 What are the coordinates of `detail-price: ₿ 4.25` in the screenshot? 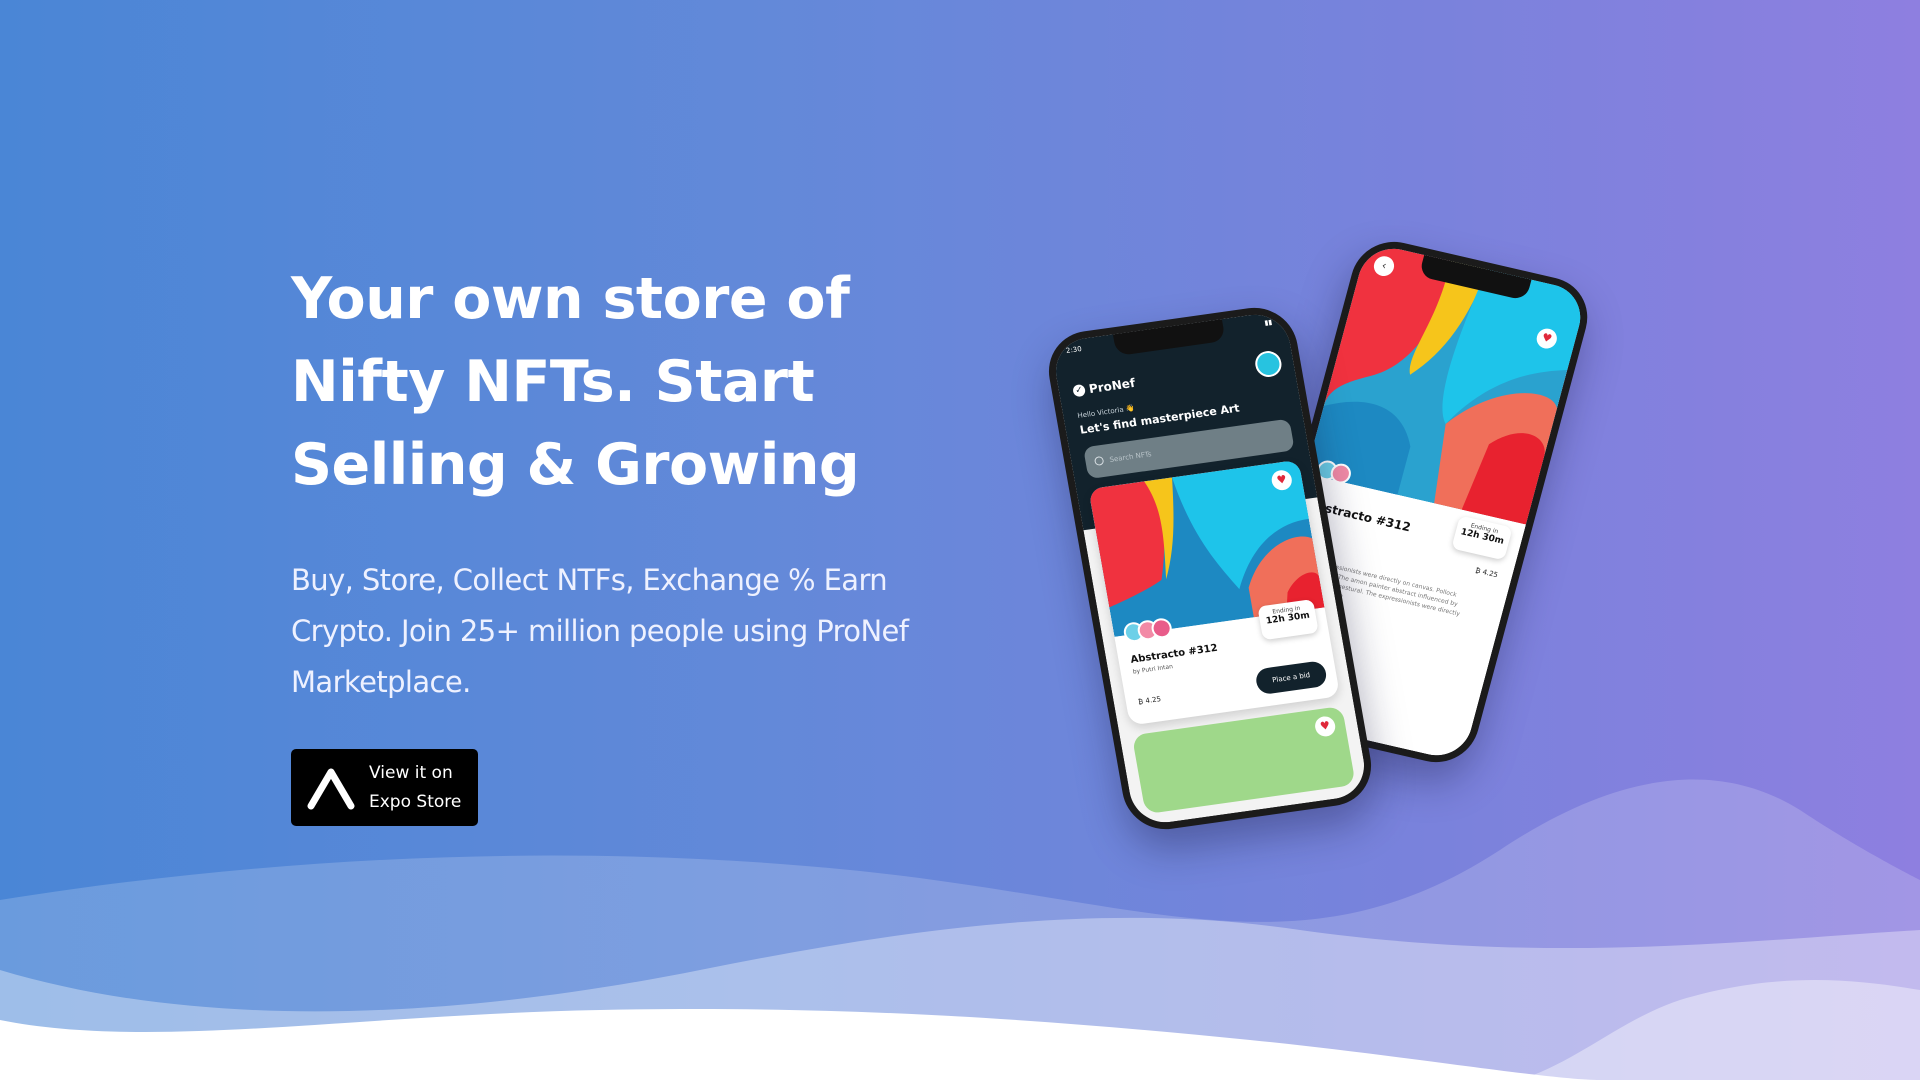 It's located at (1486, 573).